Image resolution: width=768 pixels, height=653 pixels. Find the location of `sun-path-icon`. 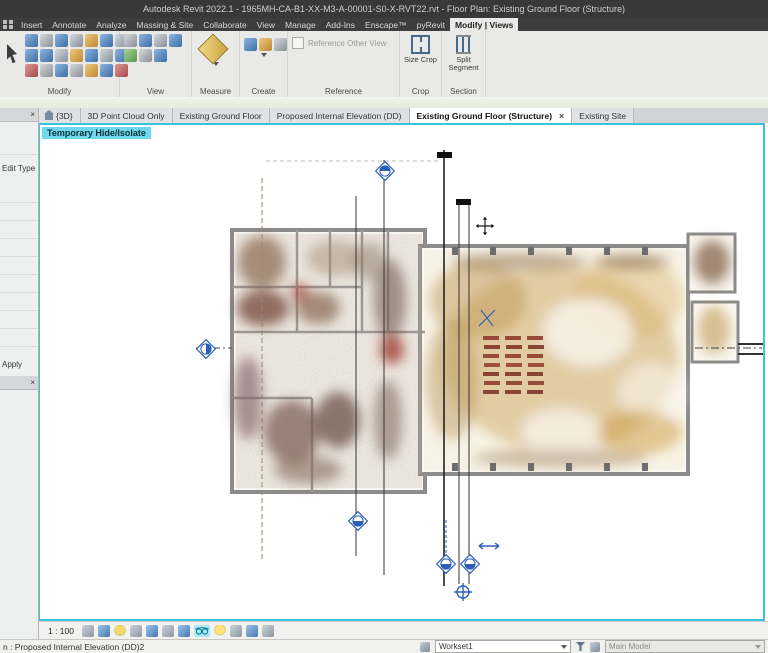

sun-path-icon is located at coordinates (120, 630).